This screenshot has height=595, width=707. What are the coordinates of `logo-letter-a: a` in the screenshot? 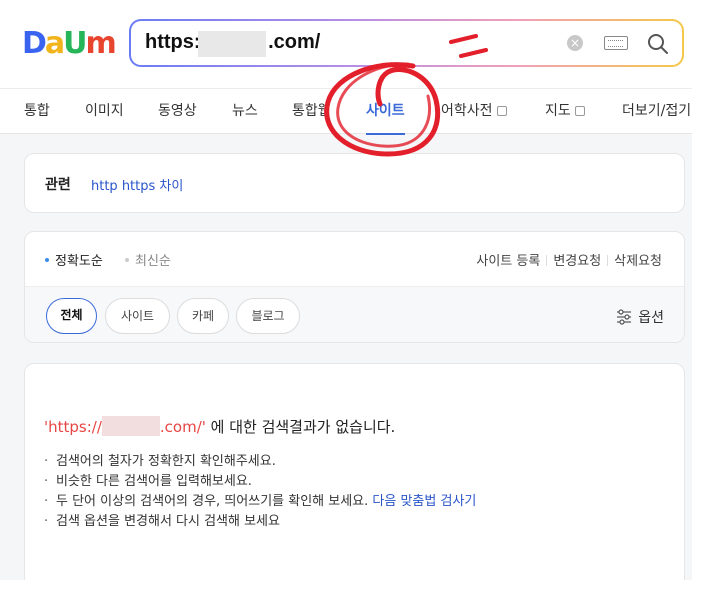 It's located at (54, 43).